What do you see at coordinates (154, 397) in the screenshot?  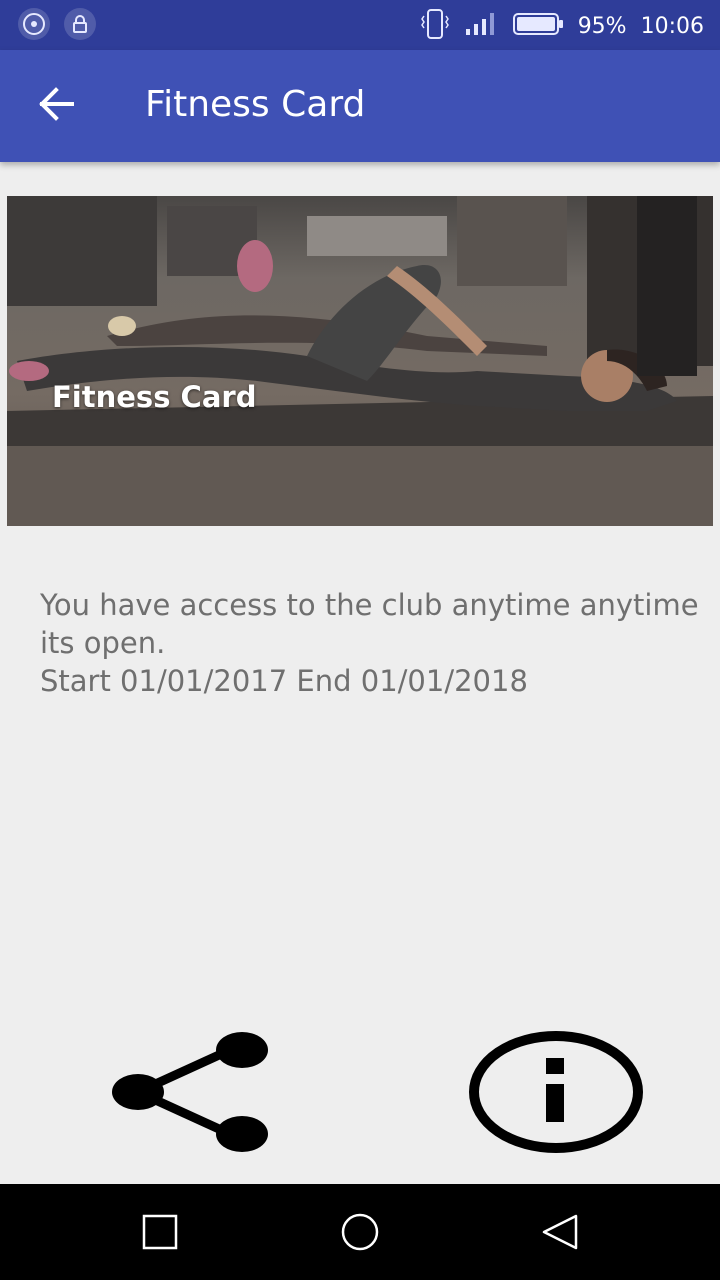 I see `hero-caption: Fitness Card` at bounding box center [154, 397].